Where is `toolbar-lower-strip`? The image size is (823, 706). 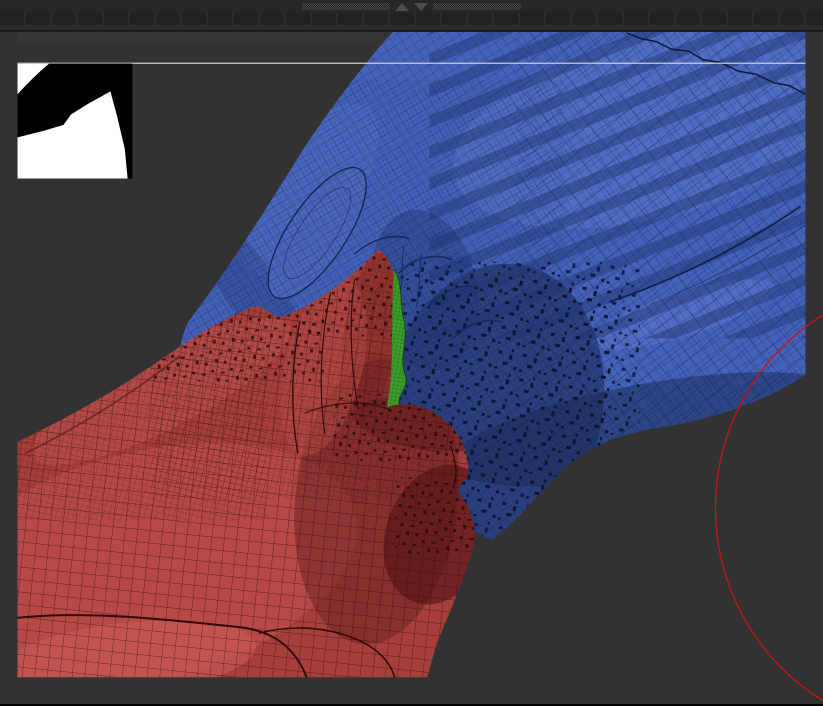 toolbar-lower-strip is located at coordinates (411, 28).